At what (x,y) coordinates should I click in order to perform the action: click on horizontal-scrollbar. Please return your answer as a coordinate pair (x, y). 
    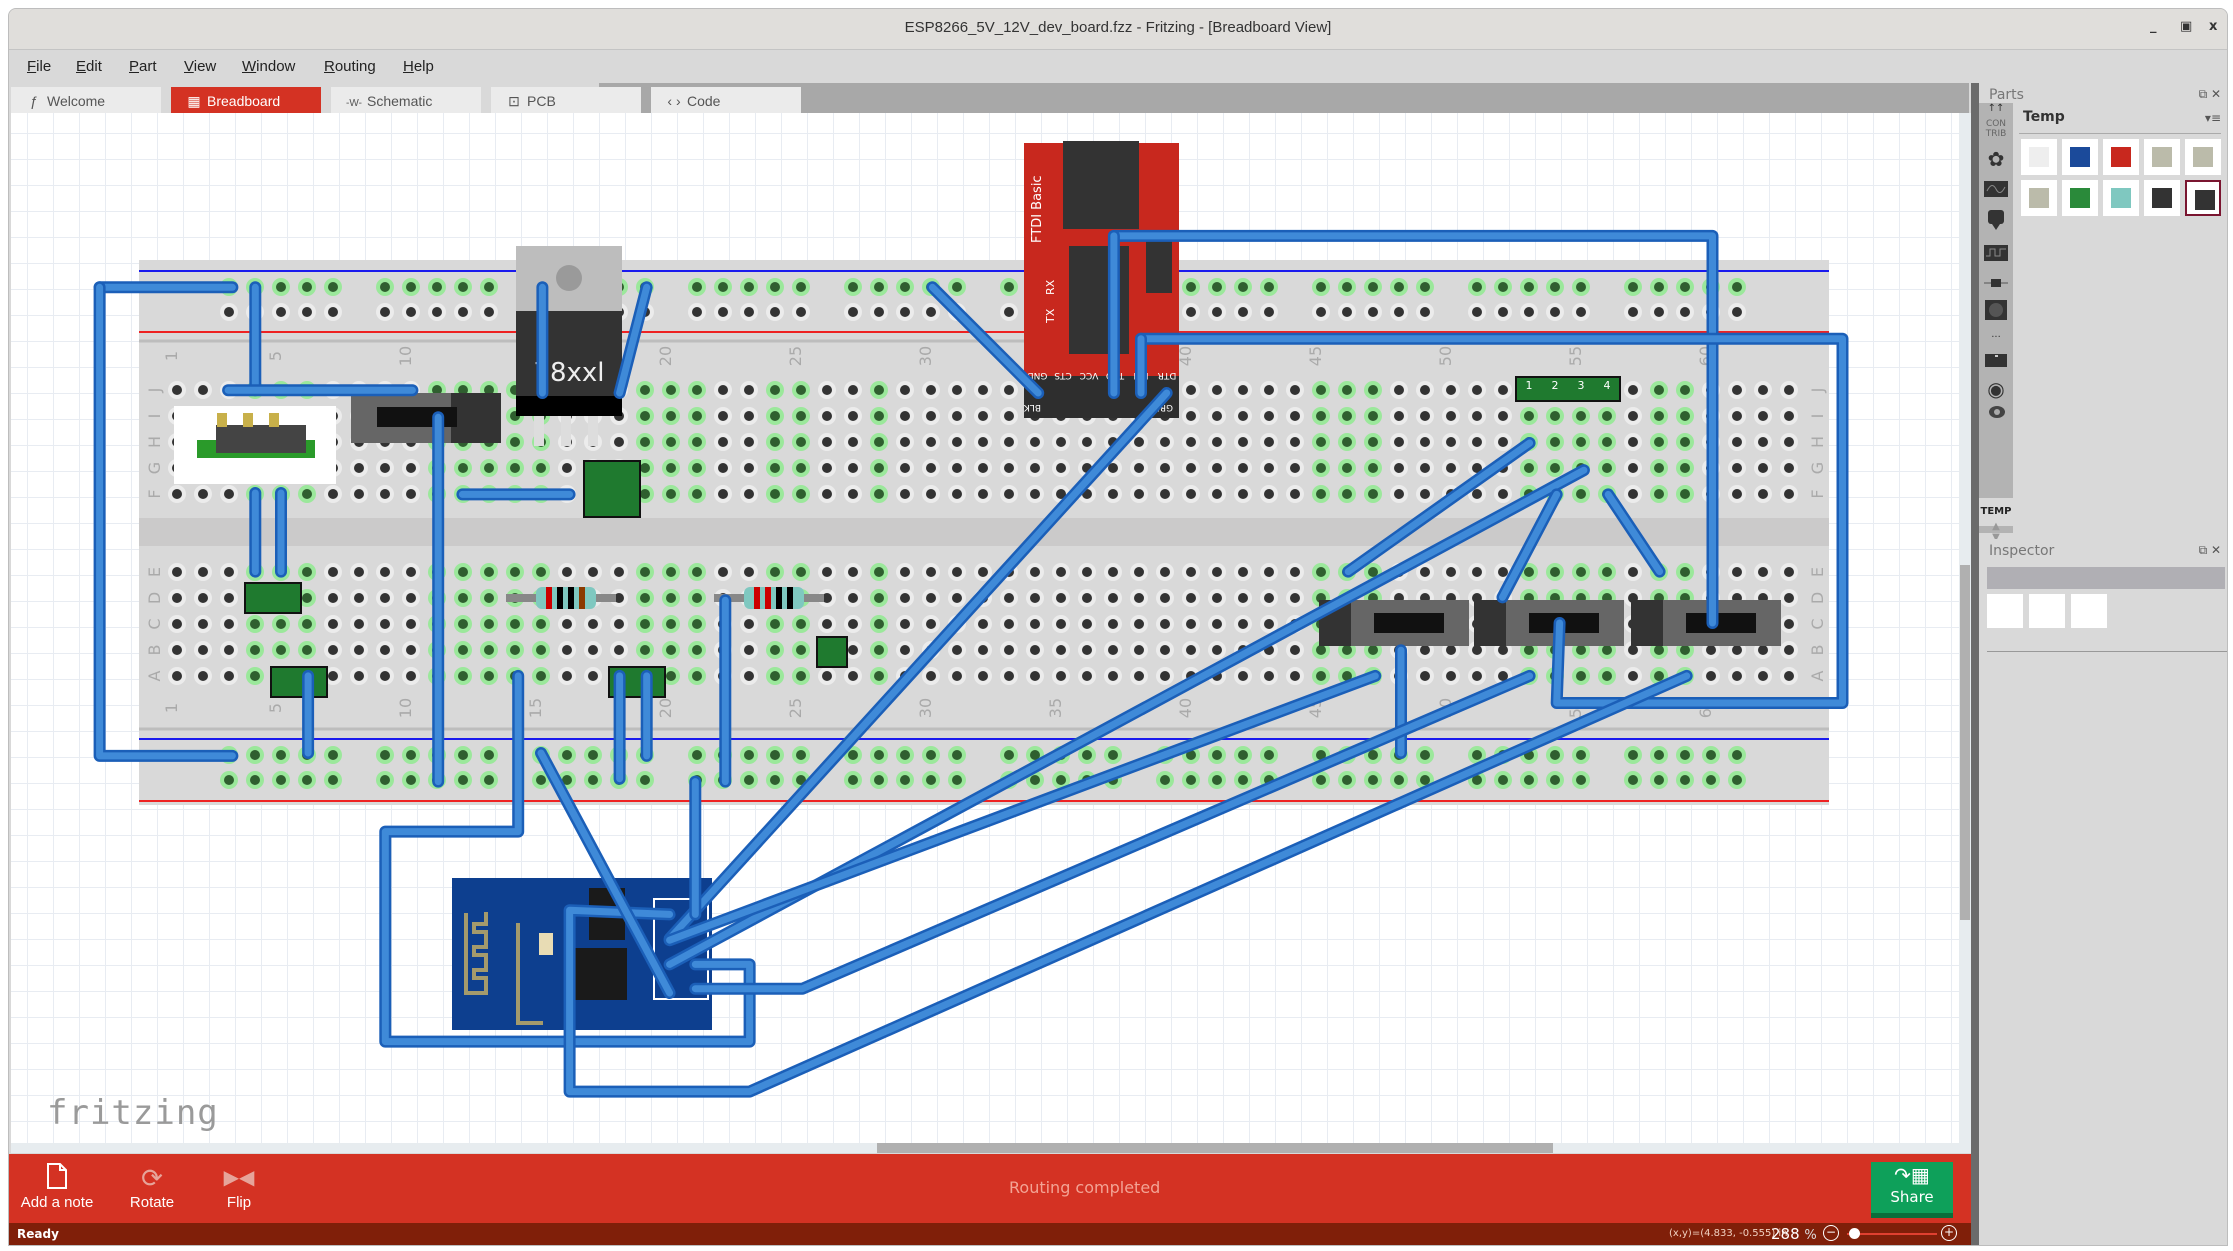
    Looking at the image, I should click on (985, 1148).